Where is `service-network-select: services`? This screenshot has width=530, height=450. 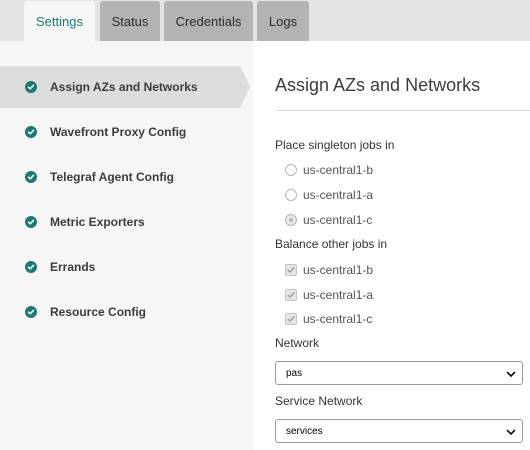
service-network-select: services is located at coordinates (399, 431).